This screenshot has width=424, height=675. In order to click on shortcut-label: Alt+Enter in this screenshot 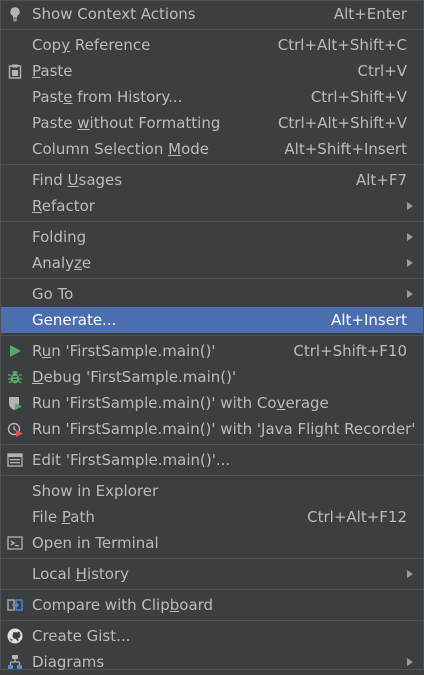, I will do `click(370, 14)`.